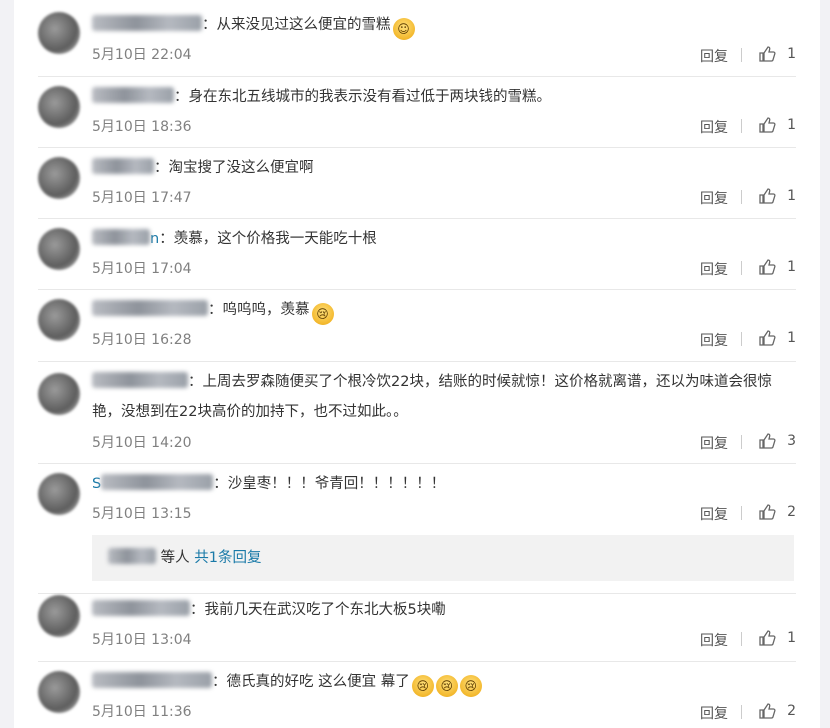 This screenshot has height=728, width=830. I want to click on username-head: S, so click(96, 484).